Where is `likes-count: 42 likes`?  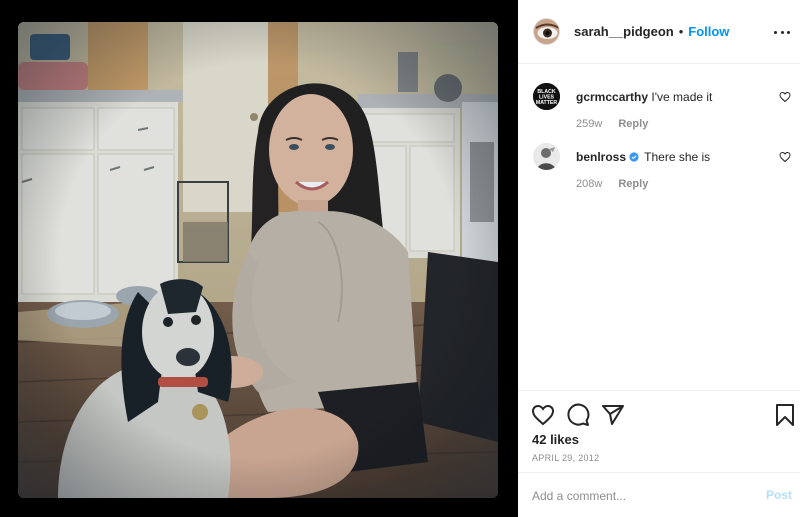
likes-count: 42 likes is located at coordinates (555, 439).